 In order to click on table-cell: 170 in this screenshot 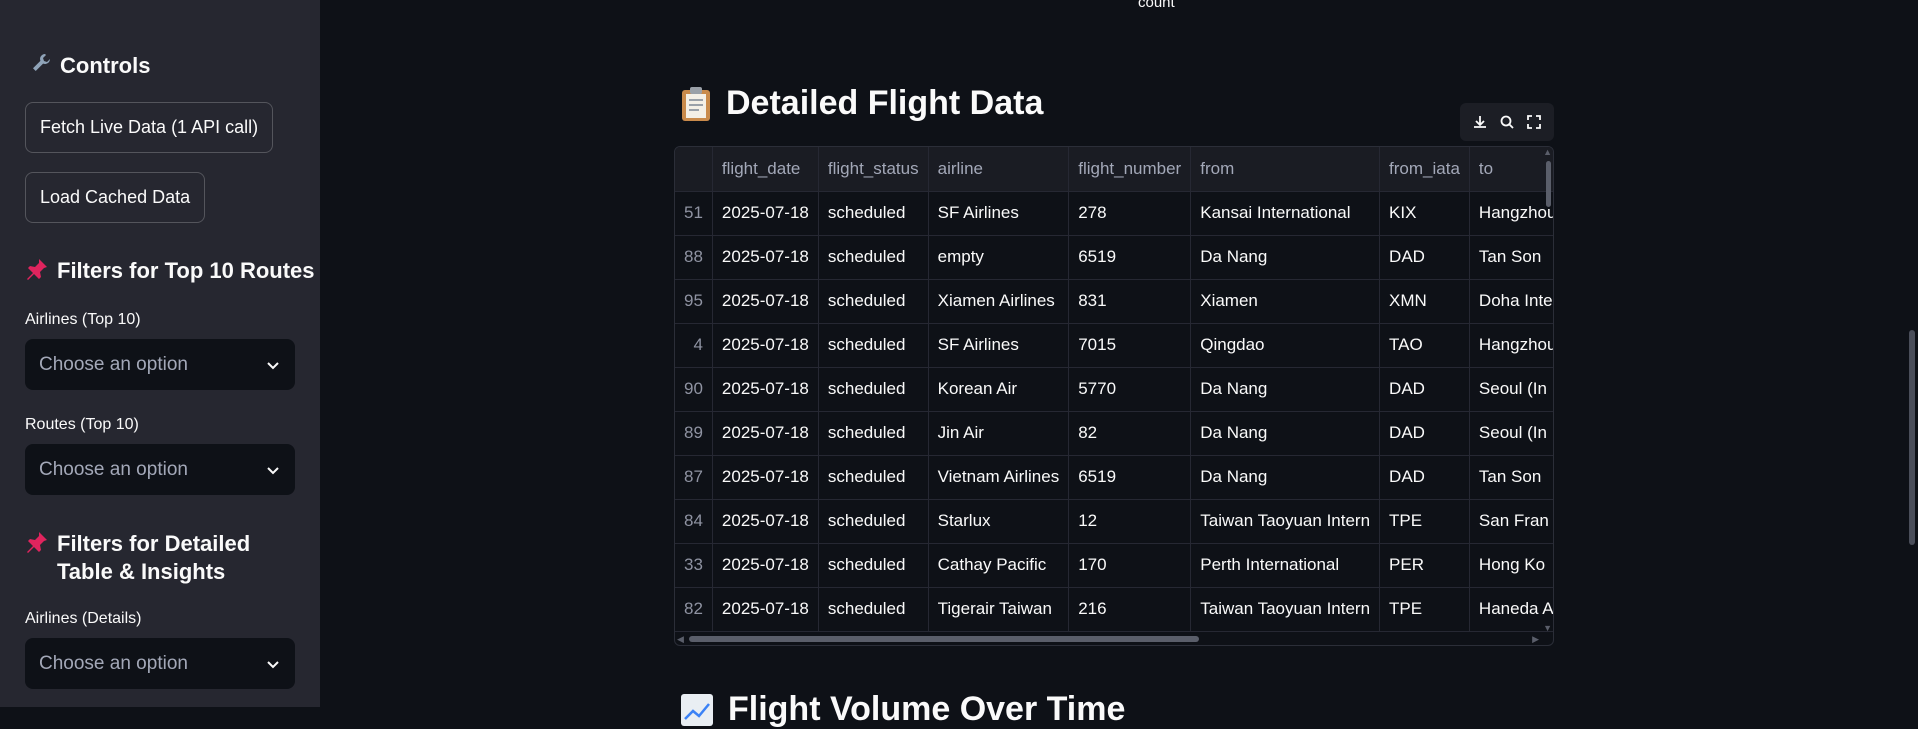, I will do `click(1130, 565)`.